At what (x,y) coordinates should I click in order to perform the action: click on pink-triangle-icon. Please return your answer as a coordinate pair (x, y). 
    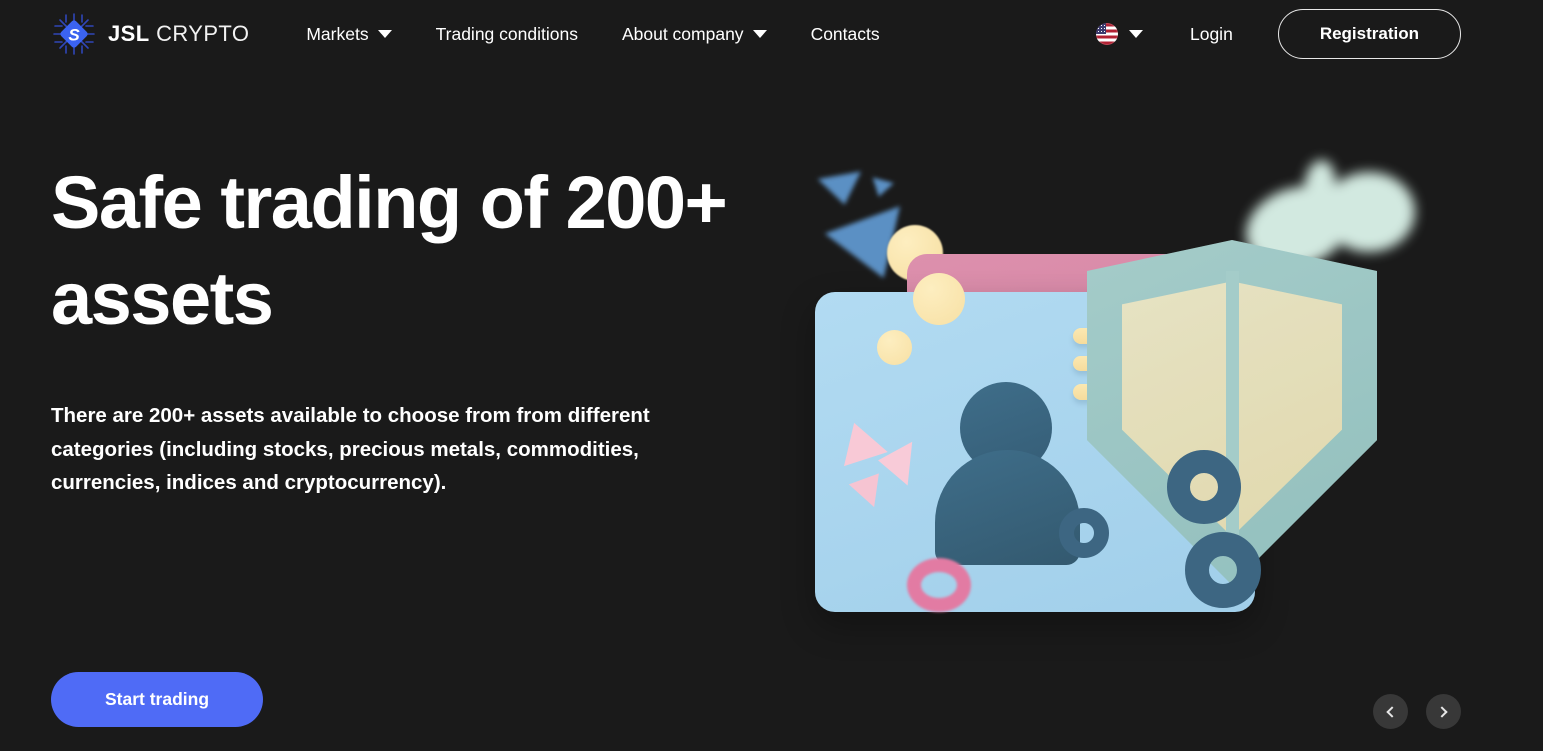
    Looking at the image, I should click on (894, 462).